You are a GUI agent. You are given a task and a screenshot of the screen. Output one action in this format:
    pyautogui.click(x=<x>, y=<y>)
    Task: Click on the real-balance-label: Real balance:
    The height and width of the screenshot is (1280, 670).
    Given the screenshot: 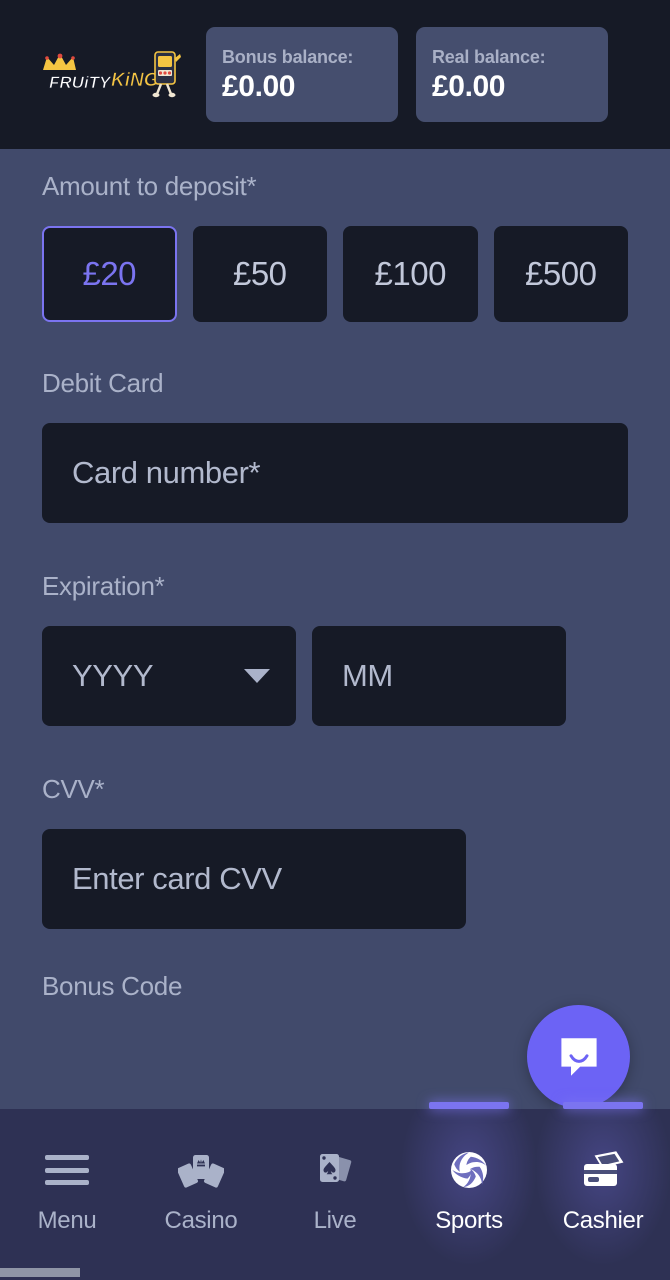 What is the action you would take?
    pyautogui.click(x=489, y=56)
    